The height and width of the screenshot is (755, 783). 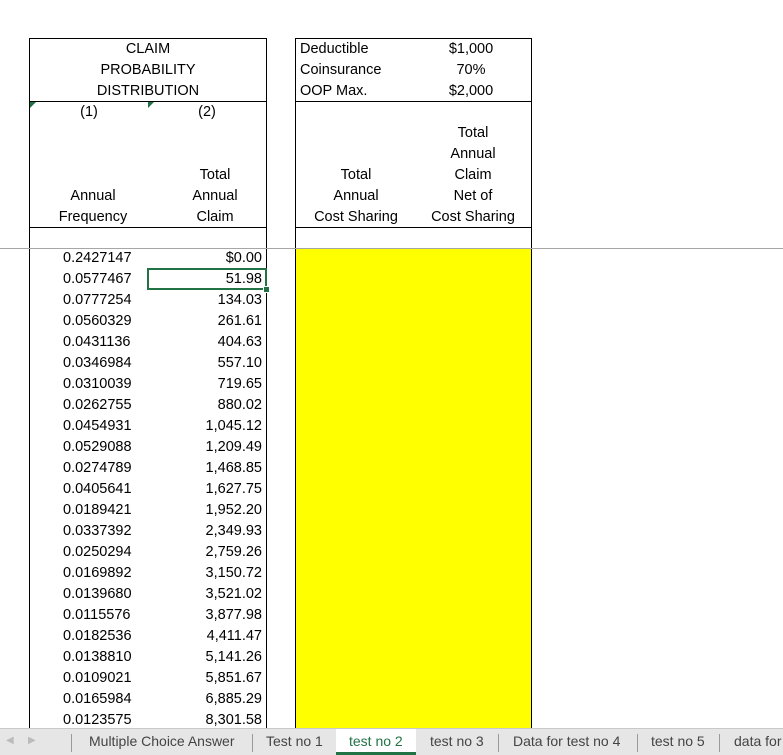 I want to click on frequency-cell: 0.0454931, so click(x=97, y=426).